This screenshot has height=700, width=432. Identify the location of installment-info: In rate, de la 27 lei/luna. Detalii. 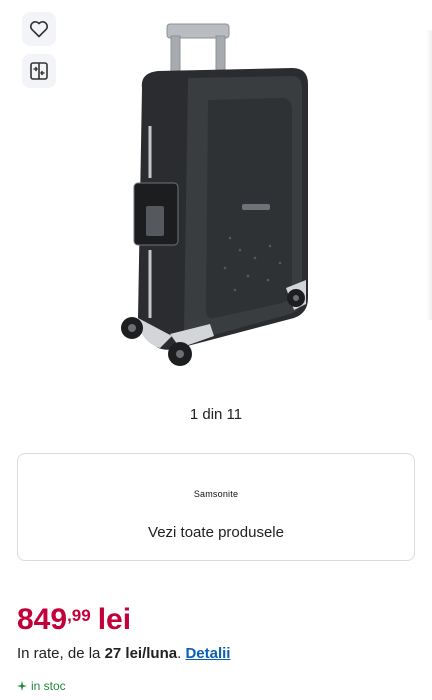
(123, 653).